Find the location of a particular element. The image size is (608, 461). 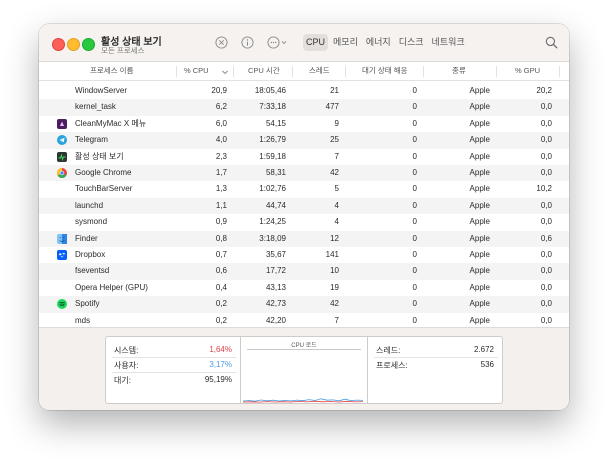

table-row: launchd 1,1 44,74 4 0 Apple 0,0 is located at coordinates (304, 206).